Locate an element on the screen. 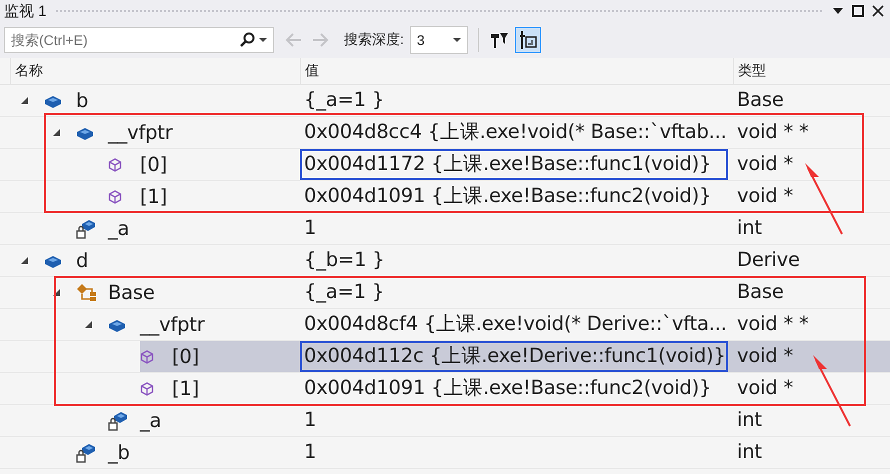 This screenshot has height=474, width=890. column-header: 值 is located at coordinates (516, 71).